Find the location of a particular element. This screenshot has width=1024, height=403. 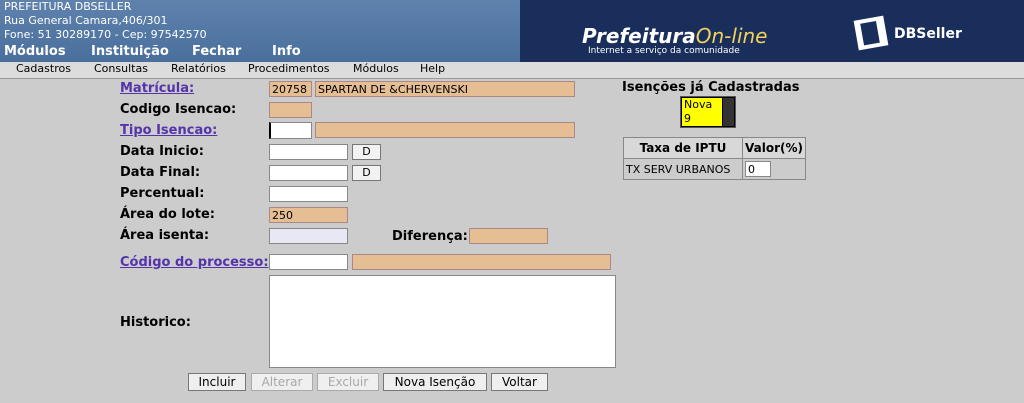

codigo-processo-desc-field is located at coordinates (481, 262).